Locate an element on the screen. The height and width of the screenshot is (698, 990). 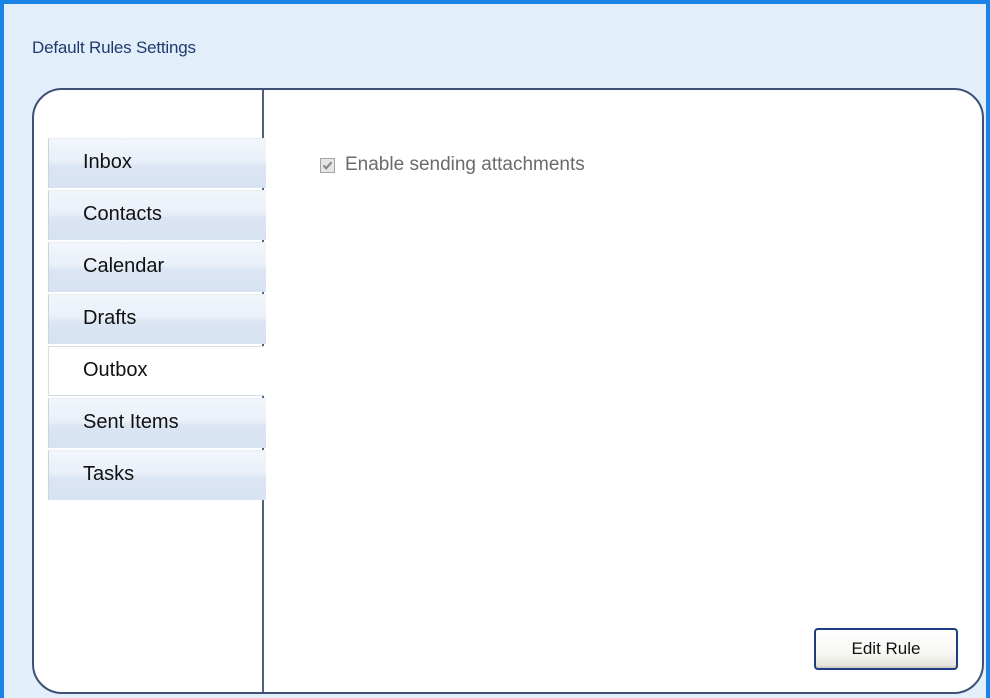
tab-label: Calendar is located at coordinates (124, 266).